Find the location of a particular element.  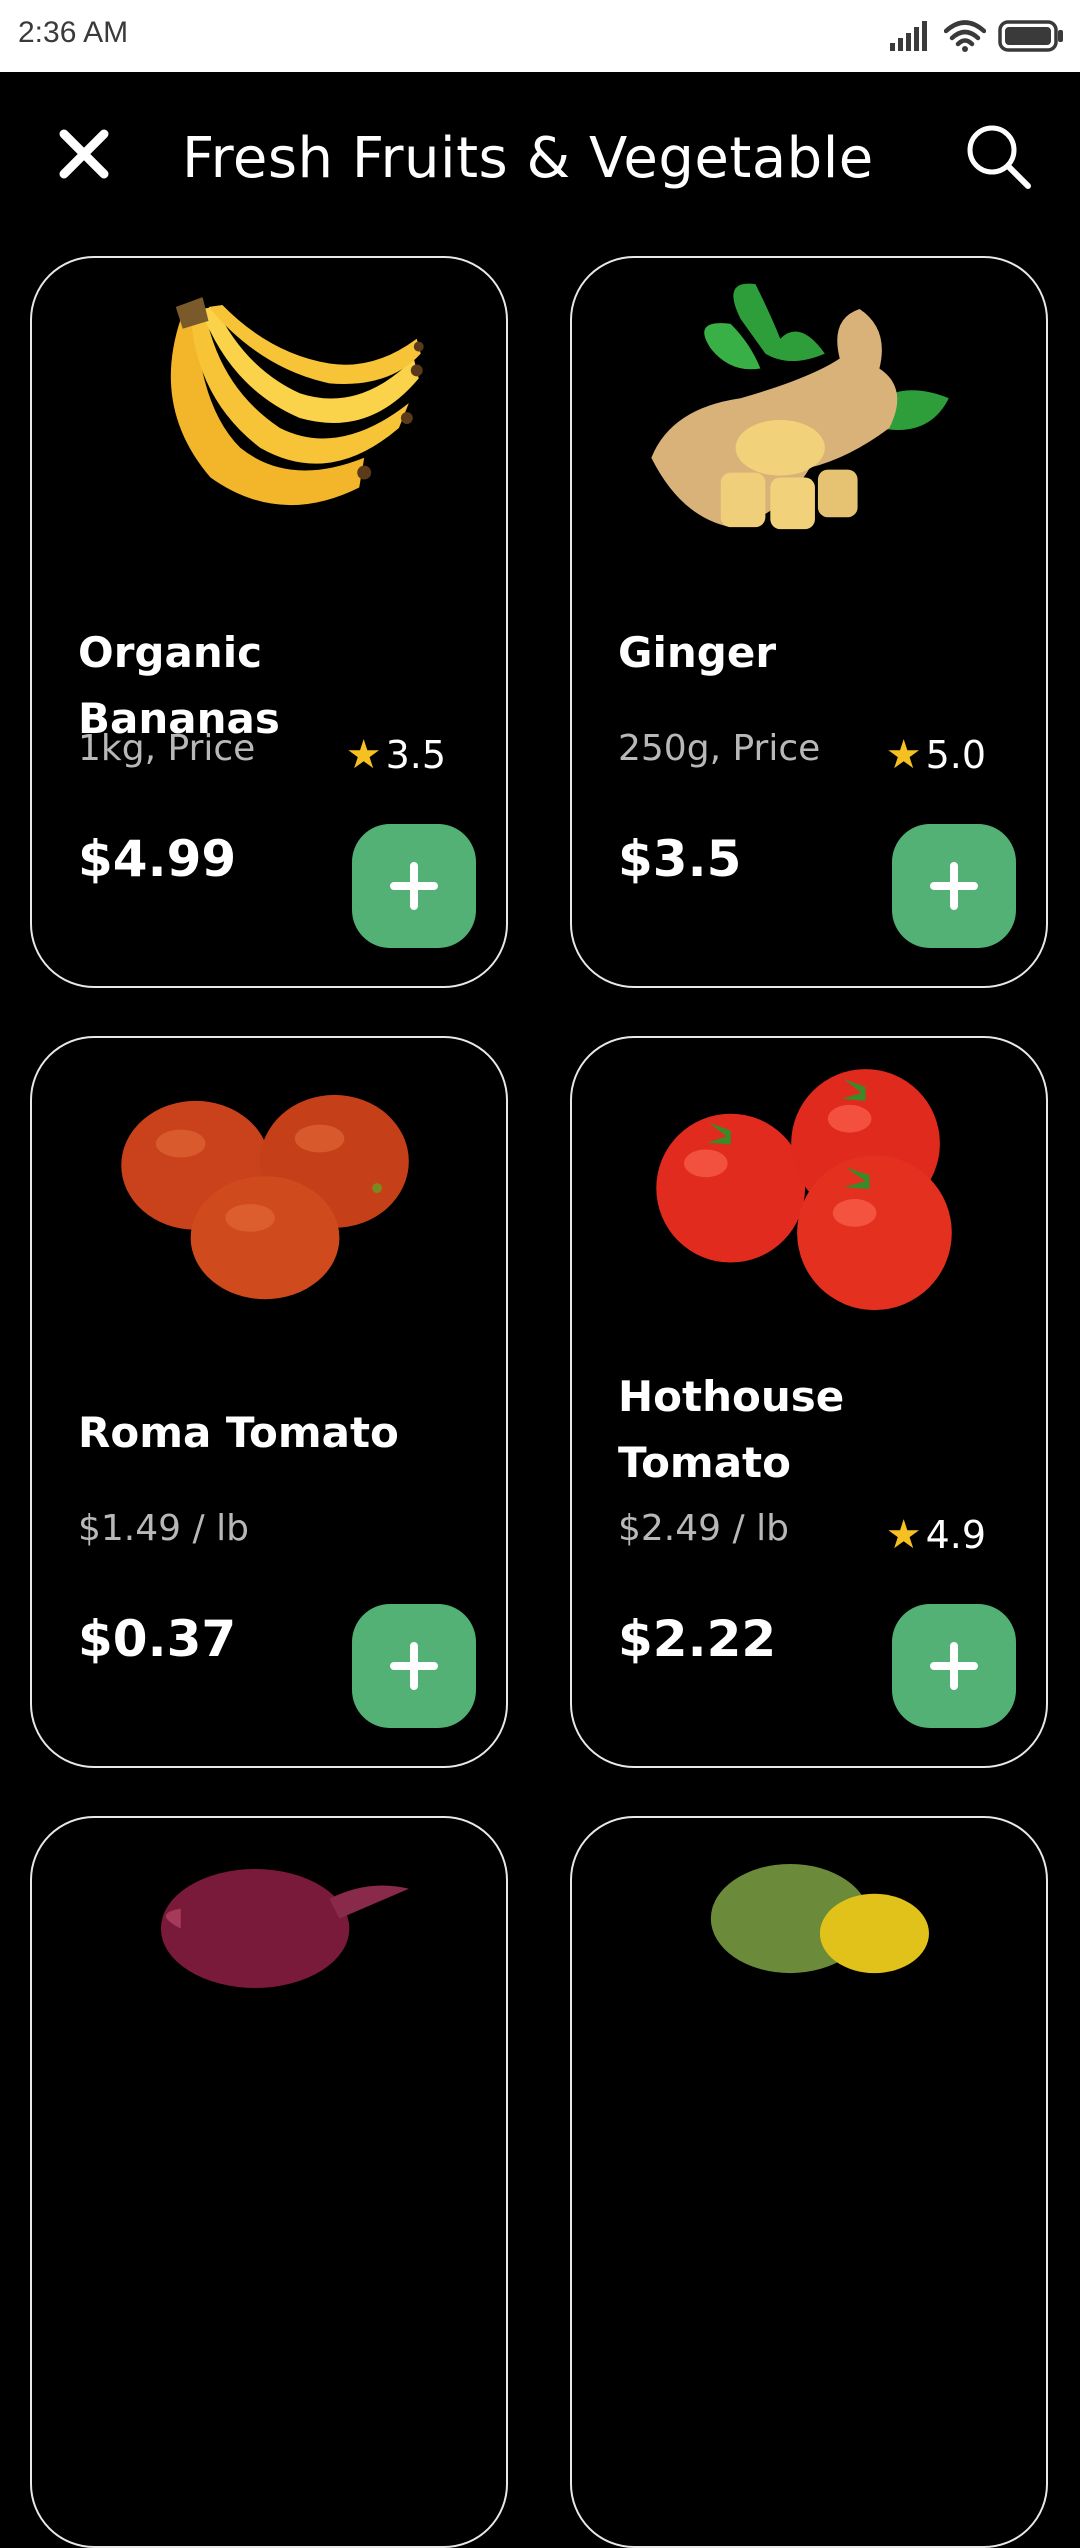

product-card: Roma Tomato $1.49 / lb $0.37 is located at coordinates (269, 1402).